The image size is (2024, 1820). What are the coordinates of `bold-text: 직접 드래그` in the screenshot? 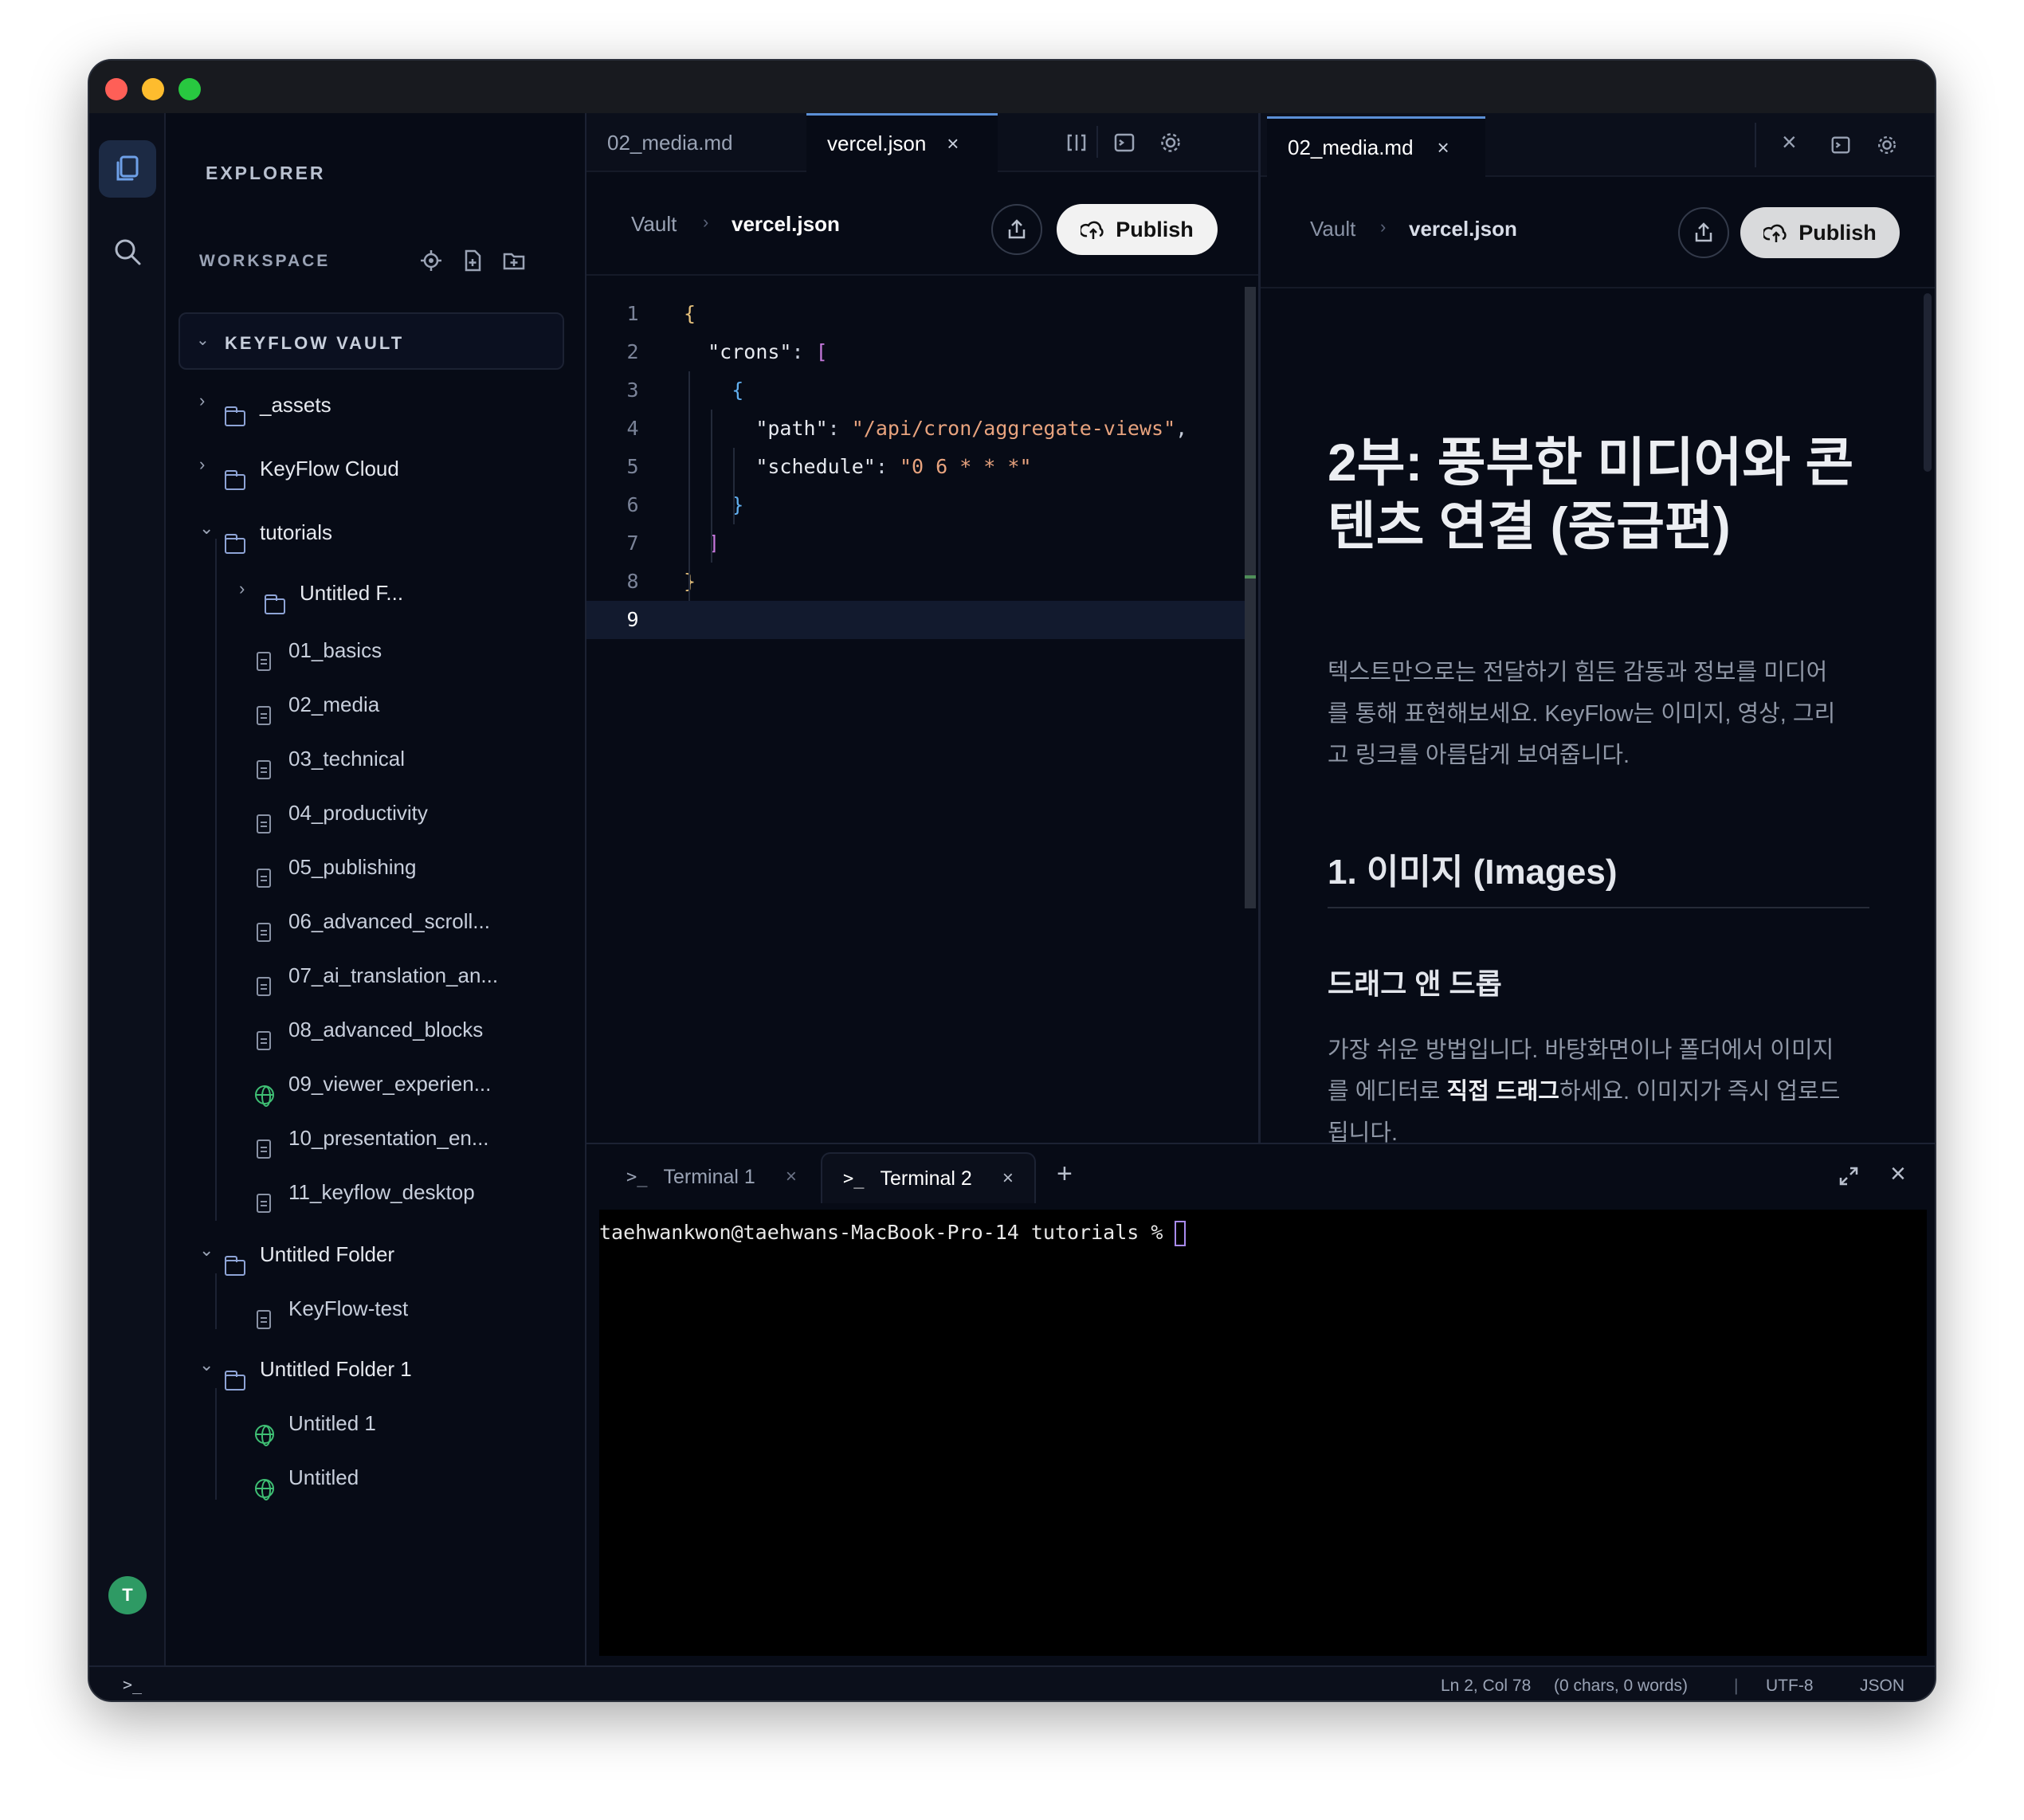 It's located at (1502, 1091).